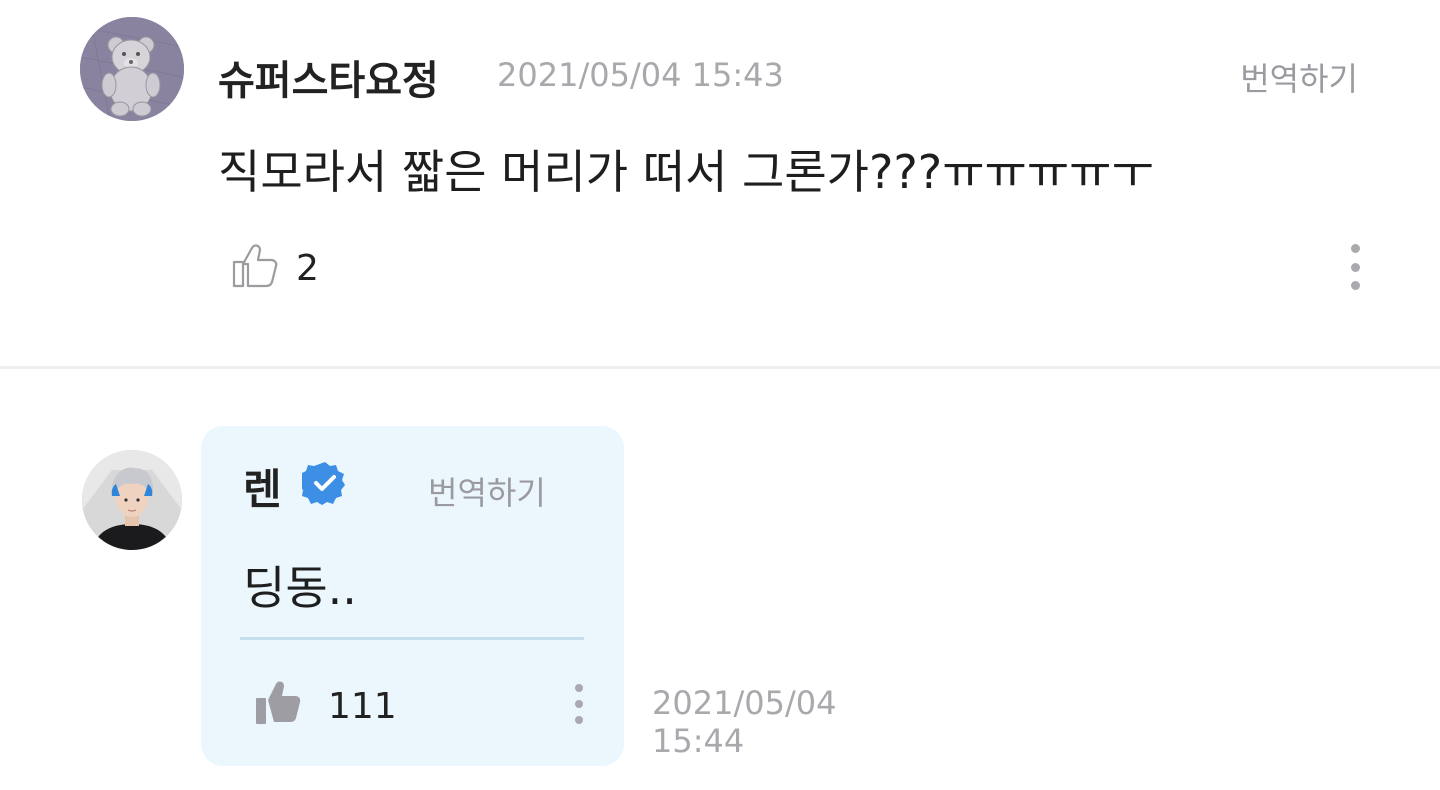  What do you see at coordinates (686, 172) in the screenshot?
I see `comment-text: 직모라서 짧은 머리가 떠서 그론가???ㅠㅠㅠㅠㅜ` at bounding box center [686, 172].